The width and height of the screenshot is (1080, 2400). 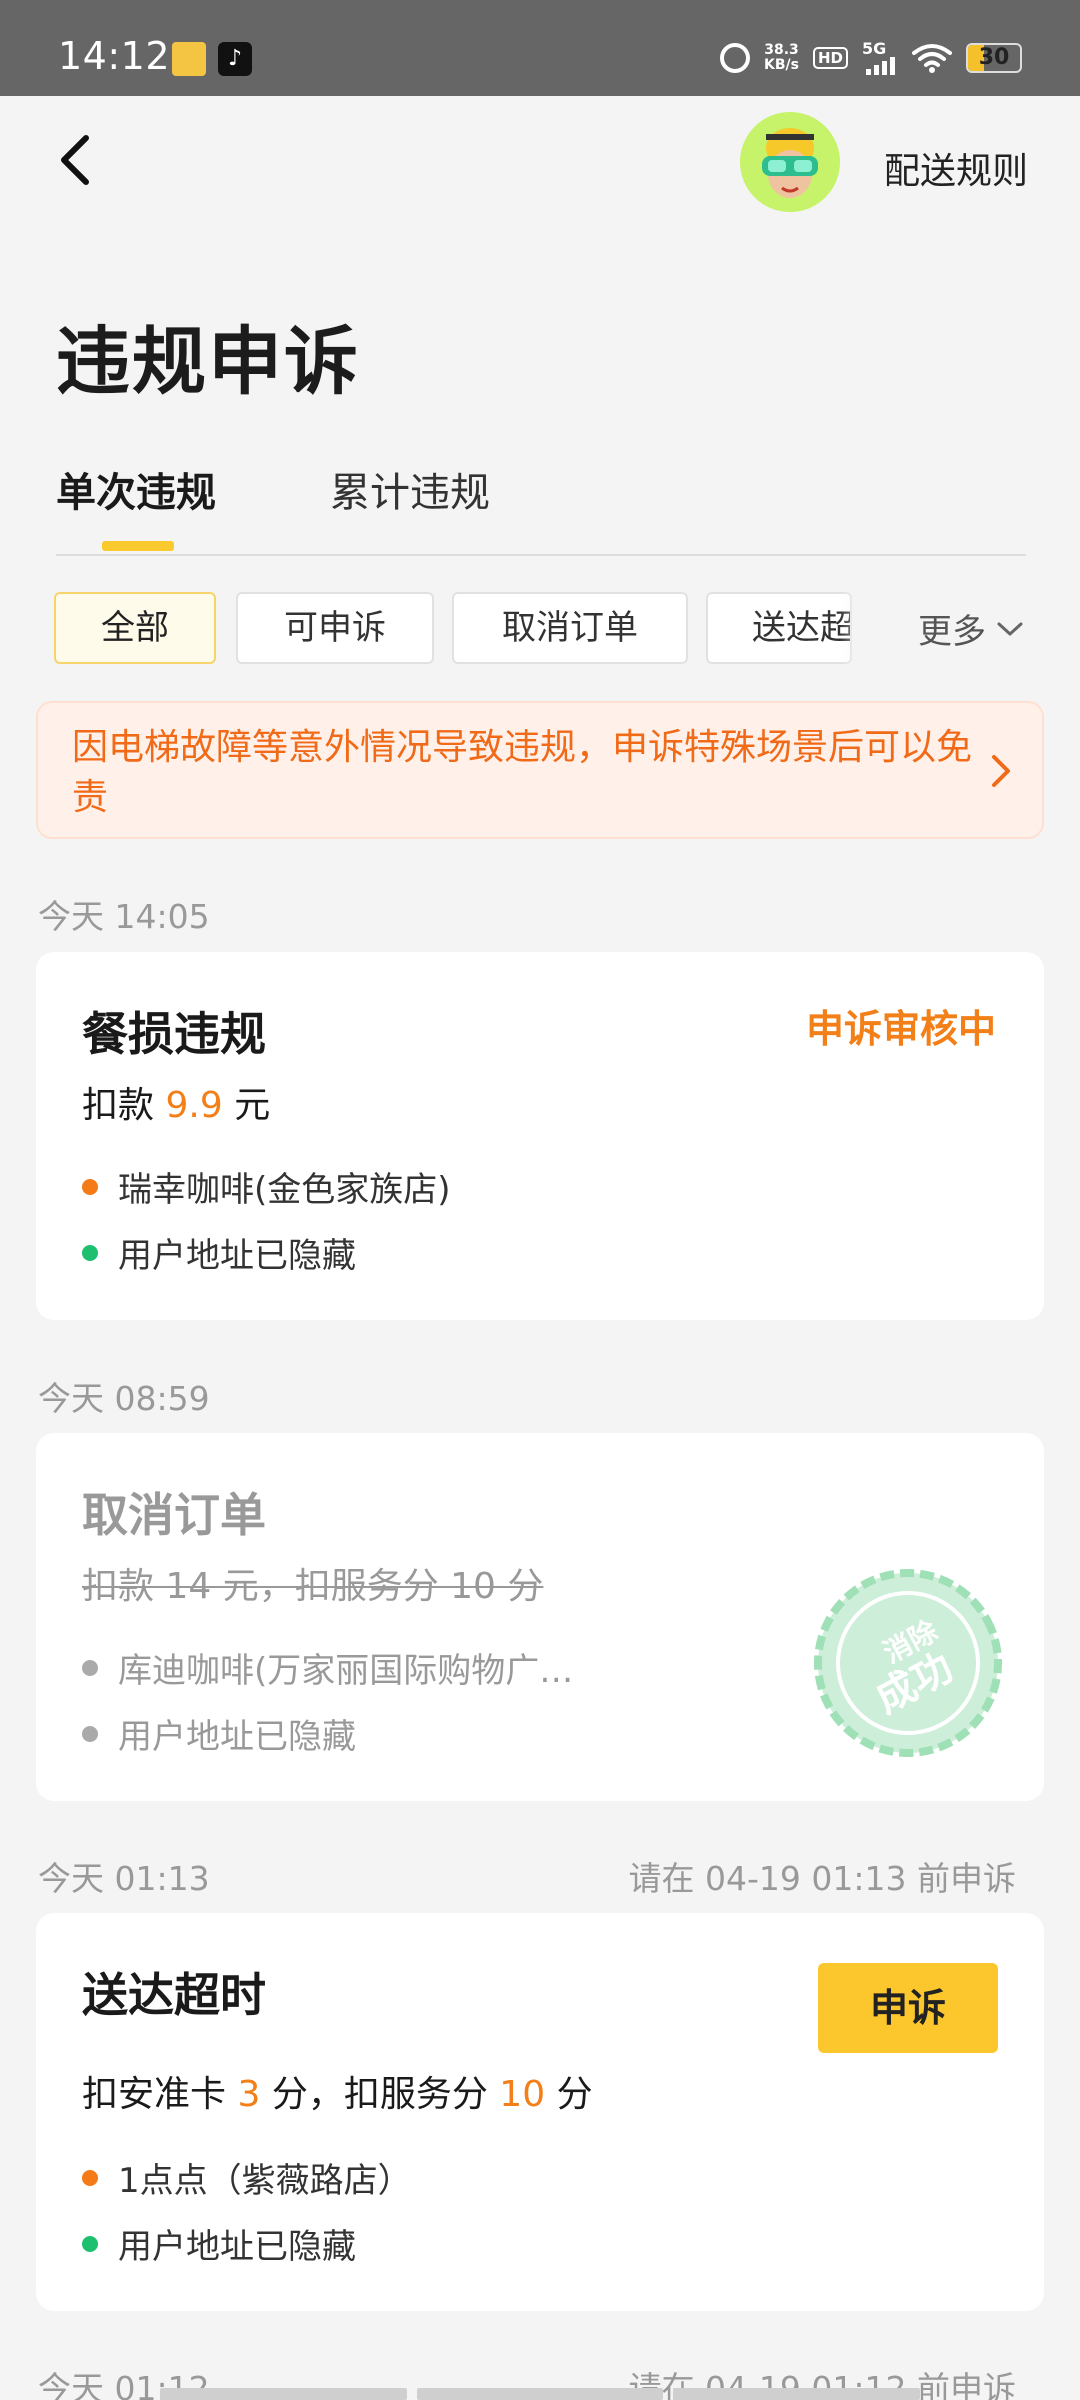 What do you see at coordinates (235, 59) in the screenshot?
I see `tiktok-icon: ♪` at bounding box center [235, 59].